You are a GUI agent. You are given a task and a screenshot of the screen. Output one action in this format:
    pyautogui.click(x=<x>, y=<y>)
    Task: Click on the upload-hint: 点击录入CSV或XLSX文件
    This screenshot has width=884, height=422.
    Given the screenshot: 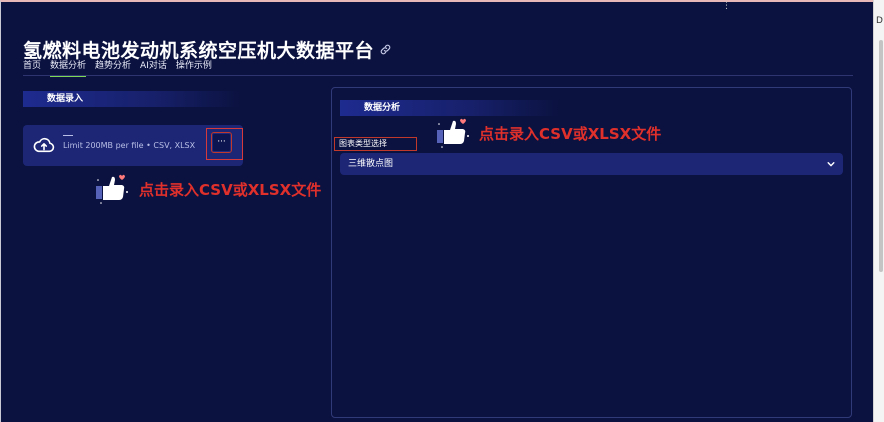 What is the action you would take?
    pyautogui.click(x=208, y=189)
    